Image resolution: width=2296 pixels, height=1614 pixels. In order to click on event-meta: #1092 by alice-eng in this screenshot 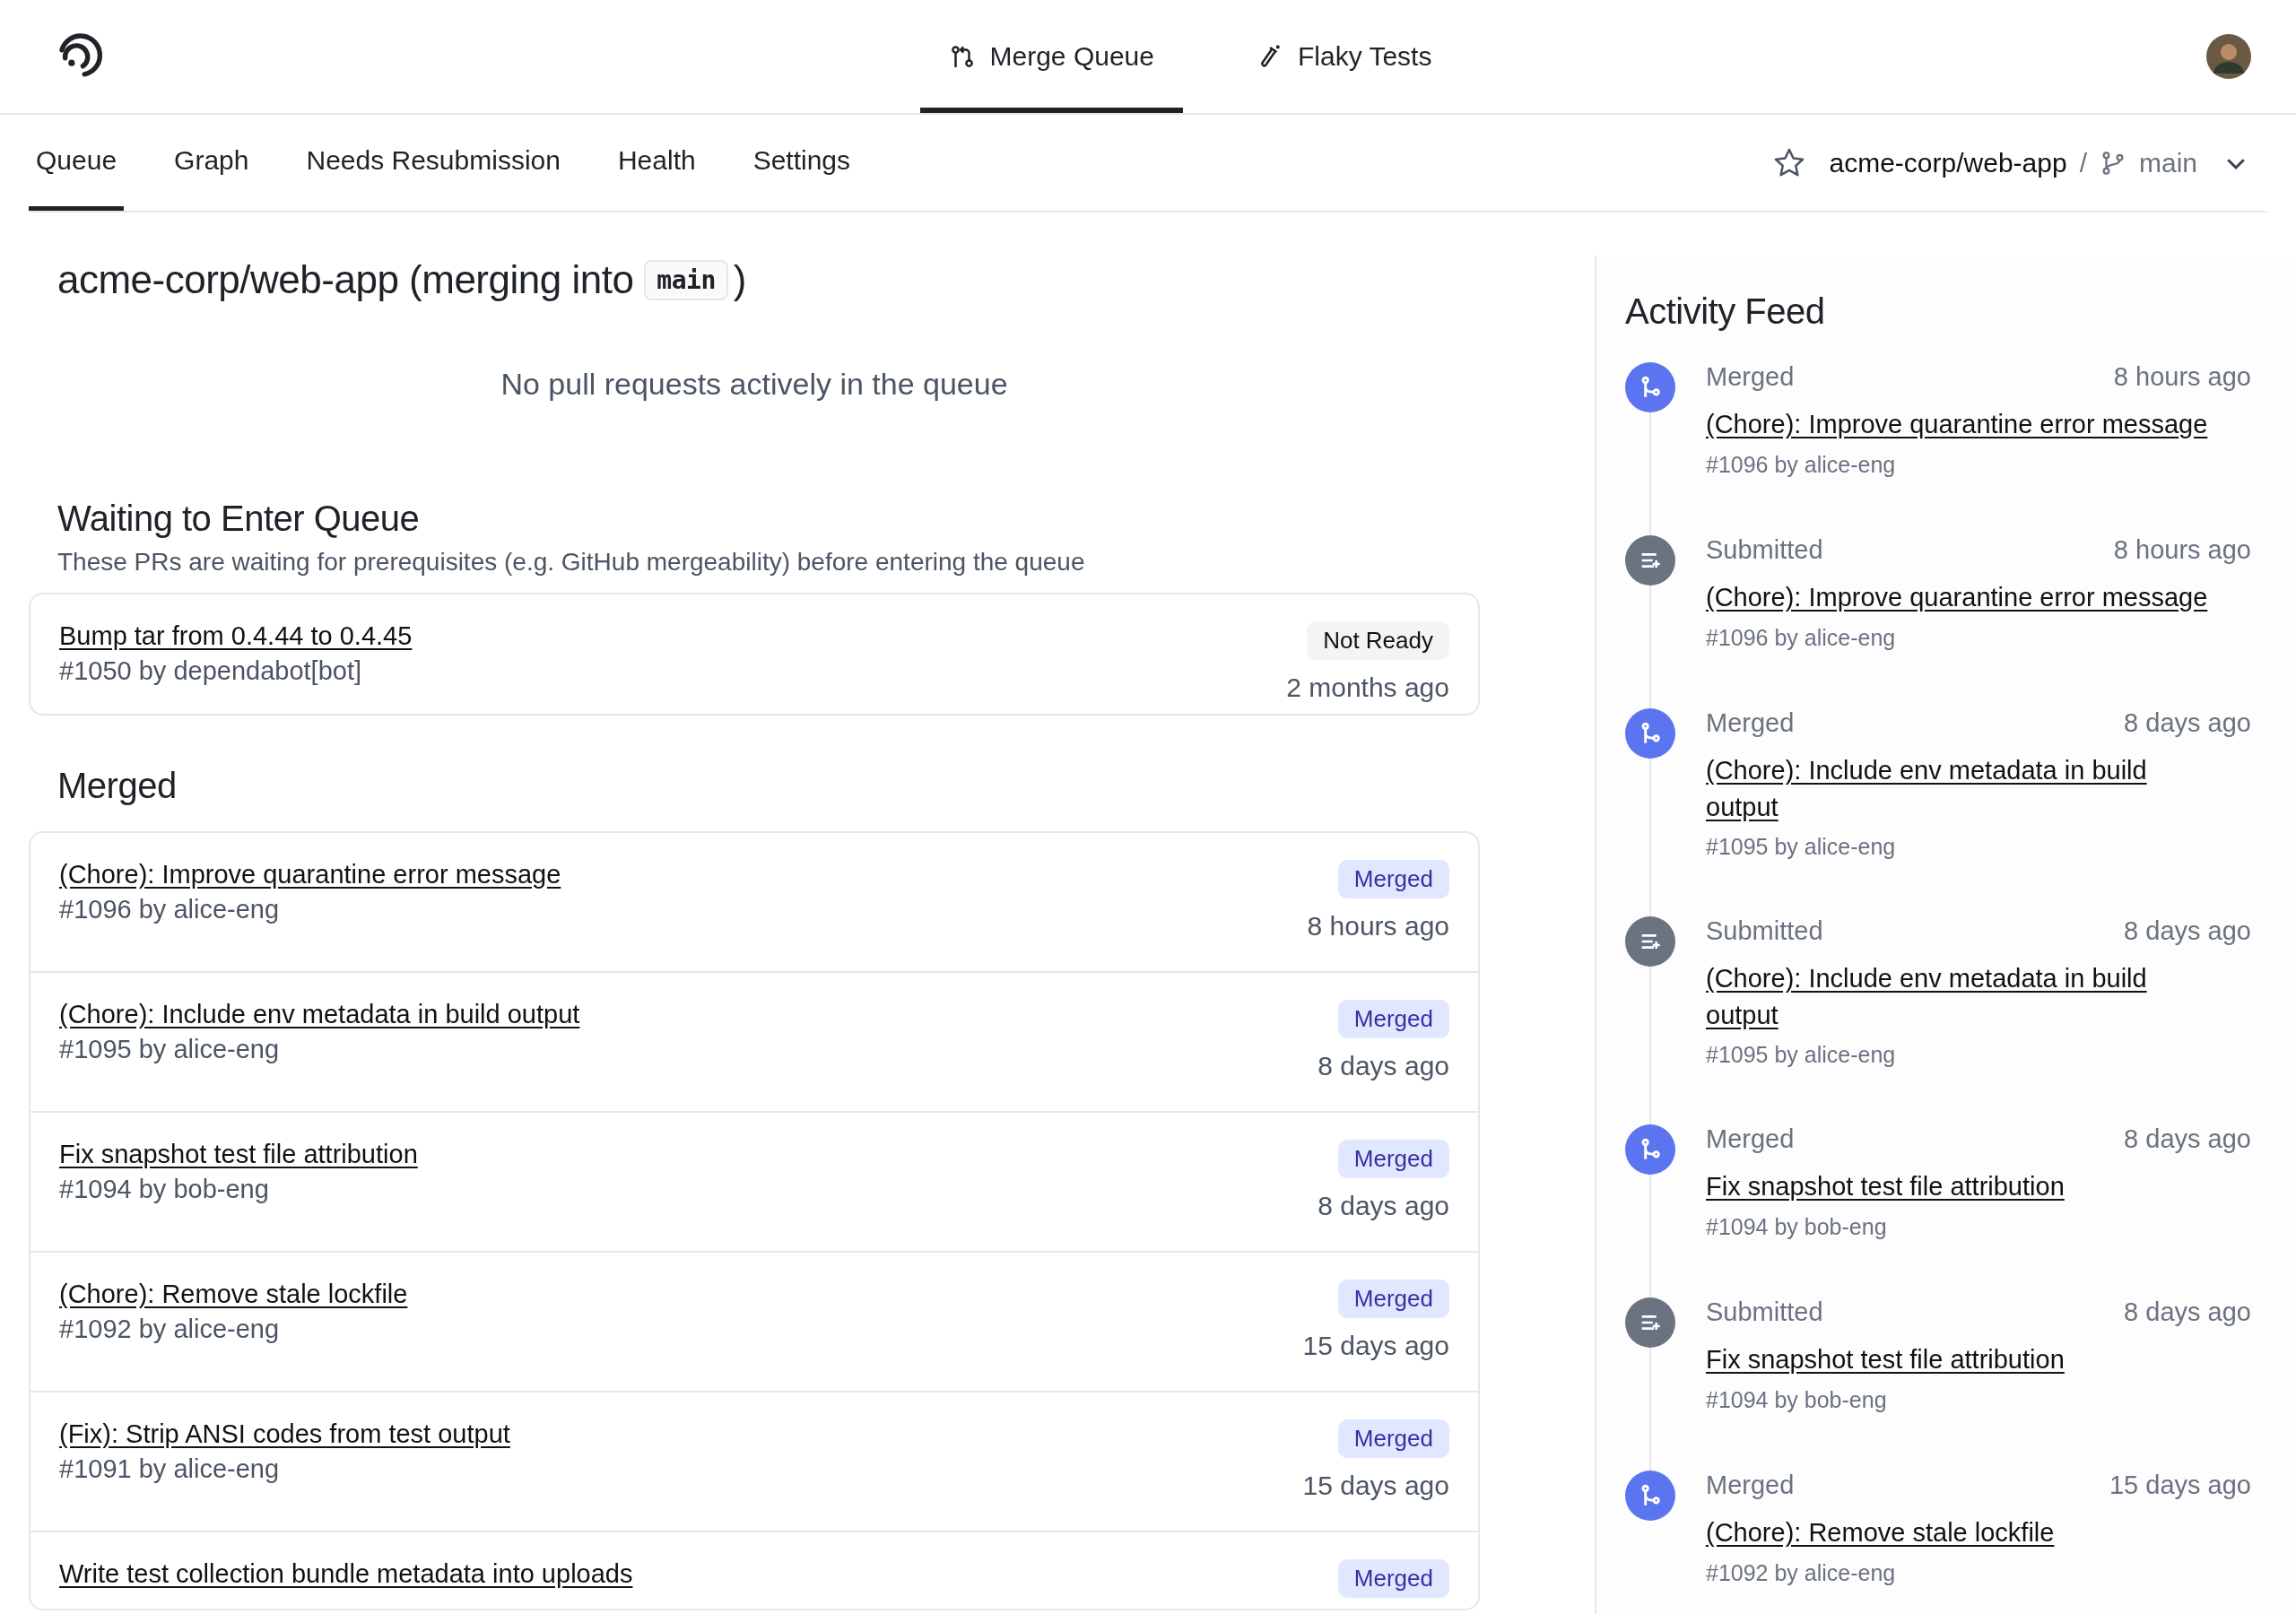, I will do `click(1801, 1572)`.